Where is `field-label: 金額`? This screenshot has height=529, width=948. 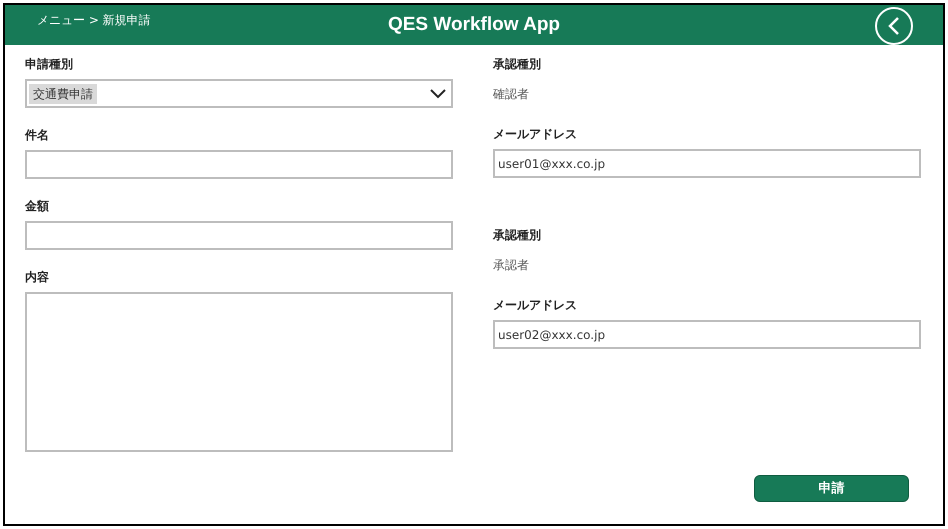
field-label: 金額 is located at coordinates (37, 206).